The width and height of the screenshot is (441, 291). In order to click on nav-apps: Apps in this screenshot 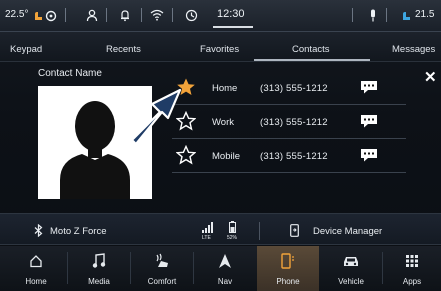, I will do `click(412, 268)`.